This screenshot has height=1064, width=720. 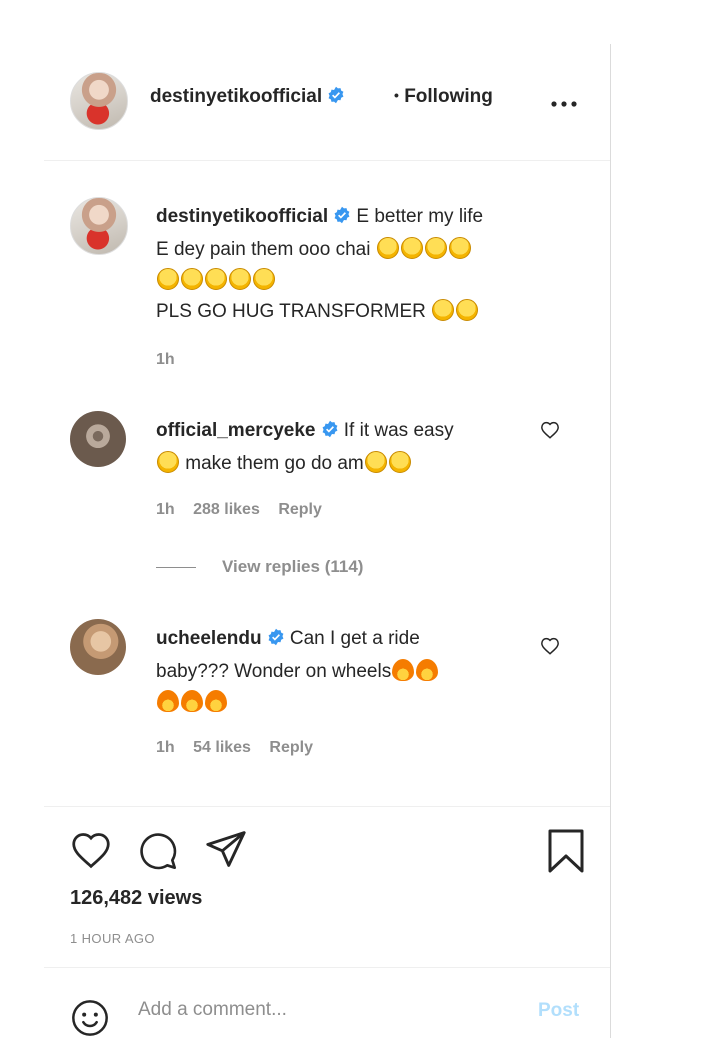 What do you see at coordinates (91, 850) in the screenshot?
I see `like-heart-icon` at bounding box center [91, 850].